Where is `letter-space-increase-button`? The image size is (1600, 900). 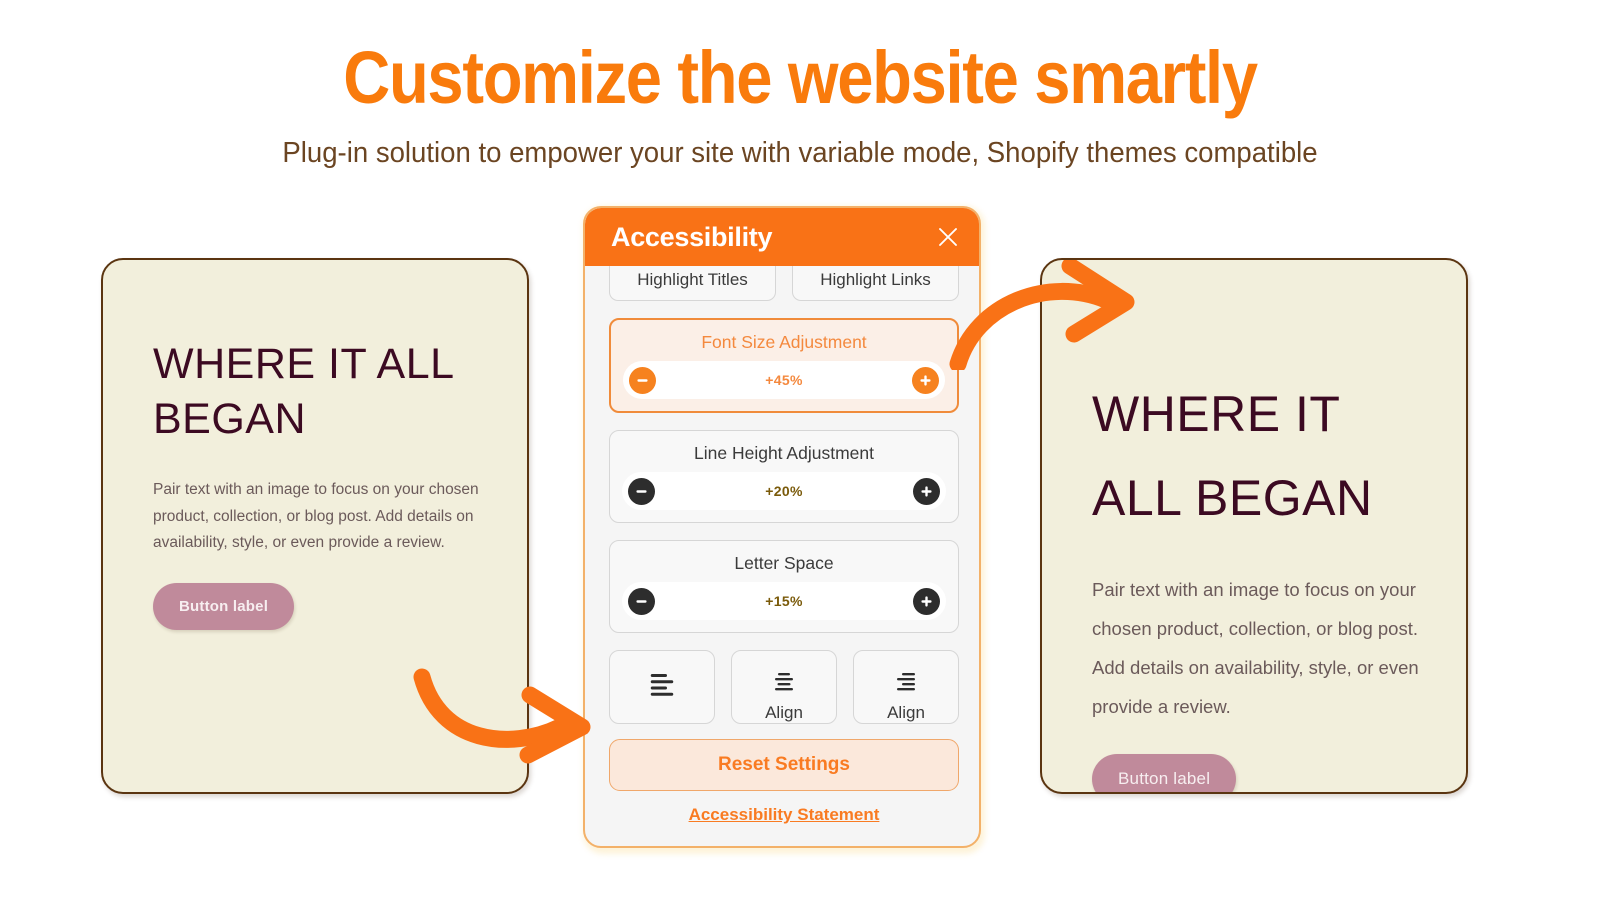
letter-space-increase-button is located at coordinates (926, 601).